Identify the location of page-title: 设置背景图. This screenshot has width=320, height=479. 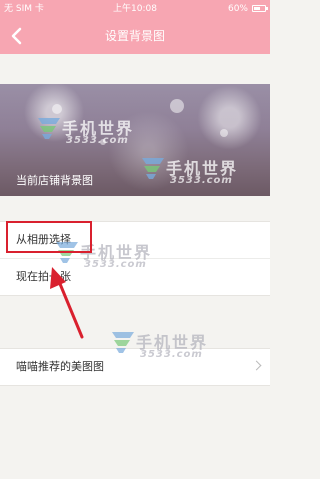
(134, 36).